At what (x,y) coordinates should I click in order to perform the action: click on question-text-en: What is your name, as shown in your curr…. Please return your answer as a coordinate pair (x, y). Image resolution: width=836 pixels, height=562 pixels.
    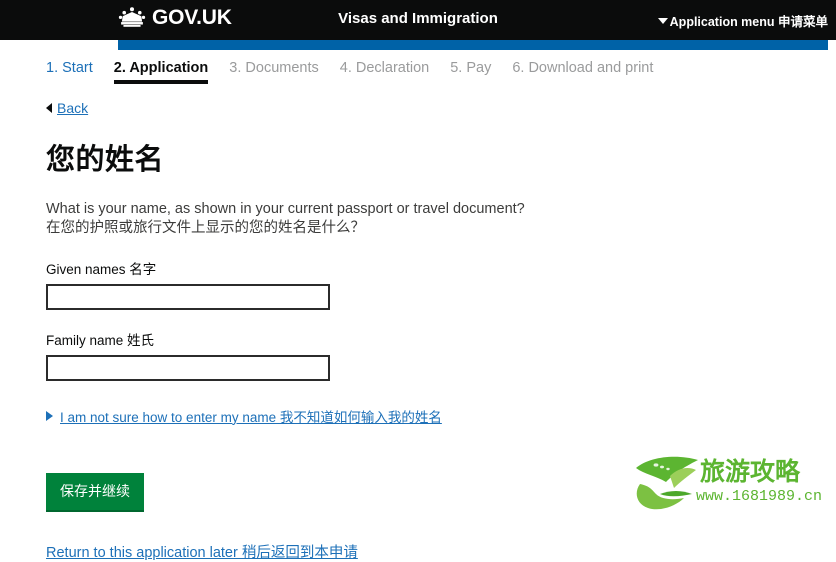
    Looking at the image, I should click on (285, 209).